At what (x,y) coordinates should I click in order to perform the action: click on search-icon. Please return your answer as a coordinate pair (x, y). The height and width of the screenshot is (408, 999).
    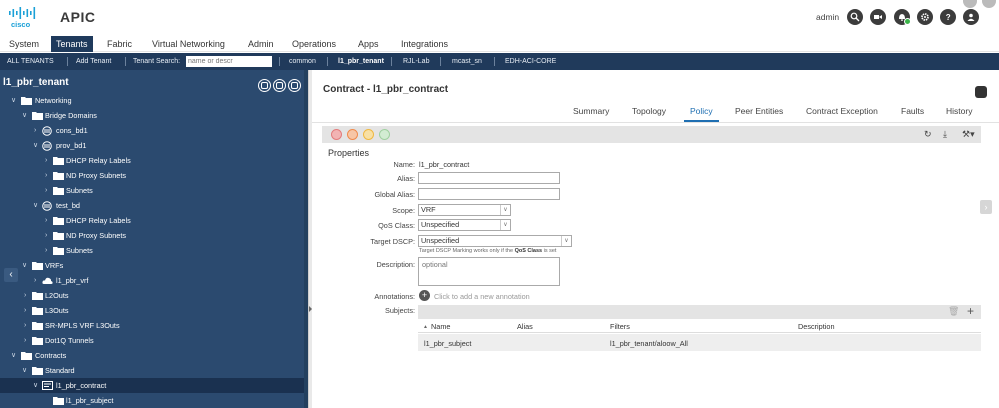
    Looking at the image, I should click on (855, 17).